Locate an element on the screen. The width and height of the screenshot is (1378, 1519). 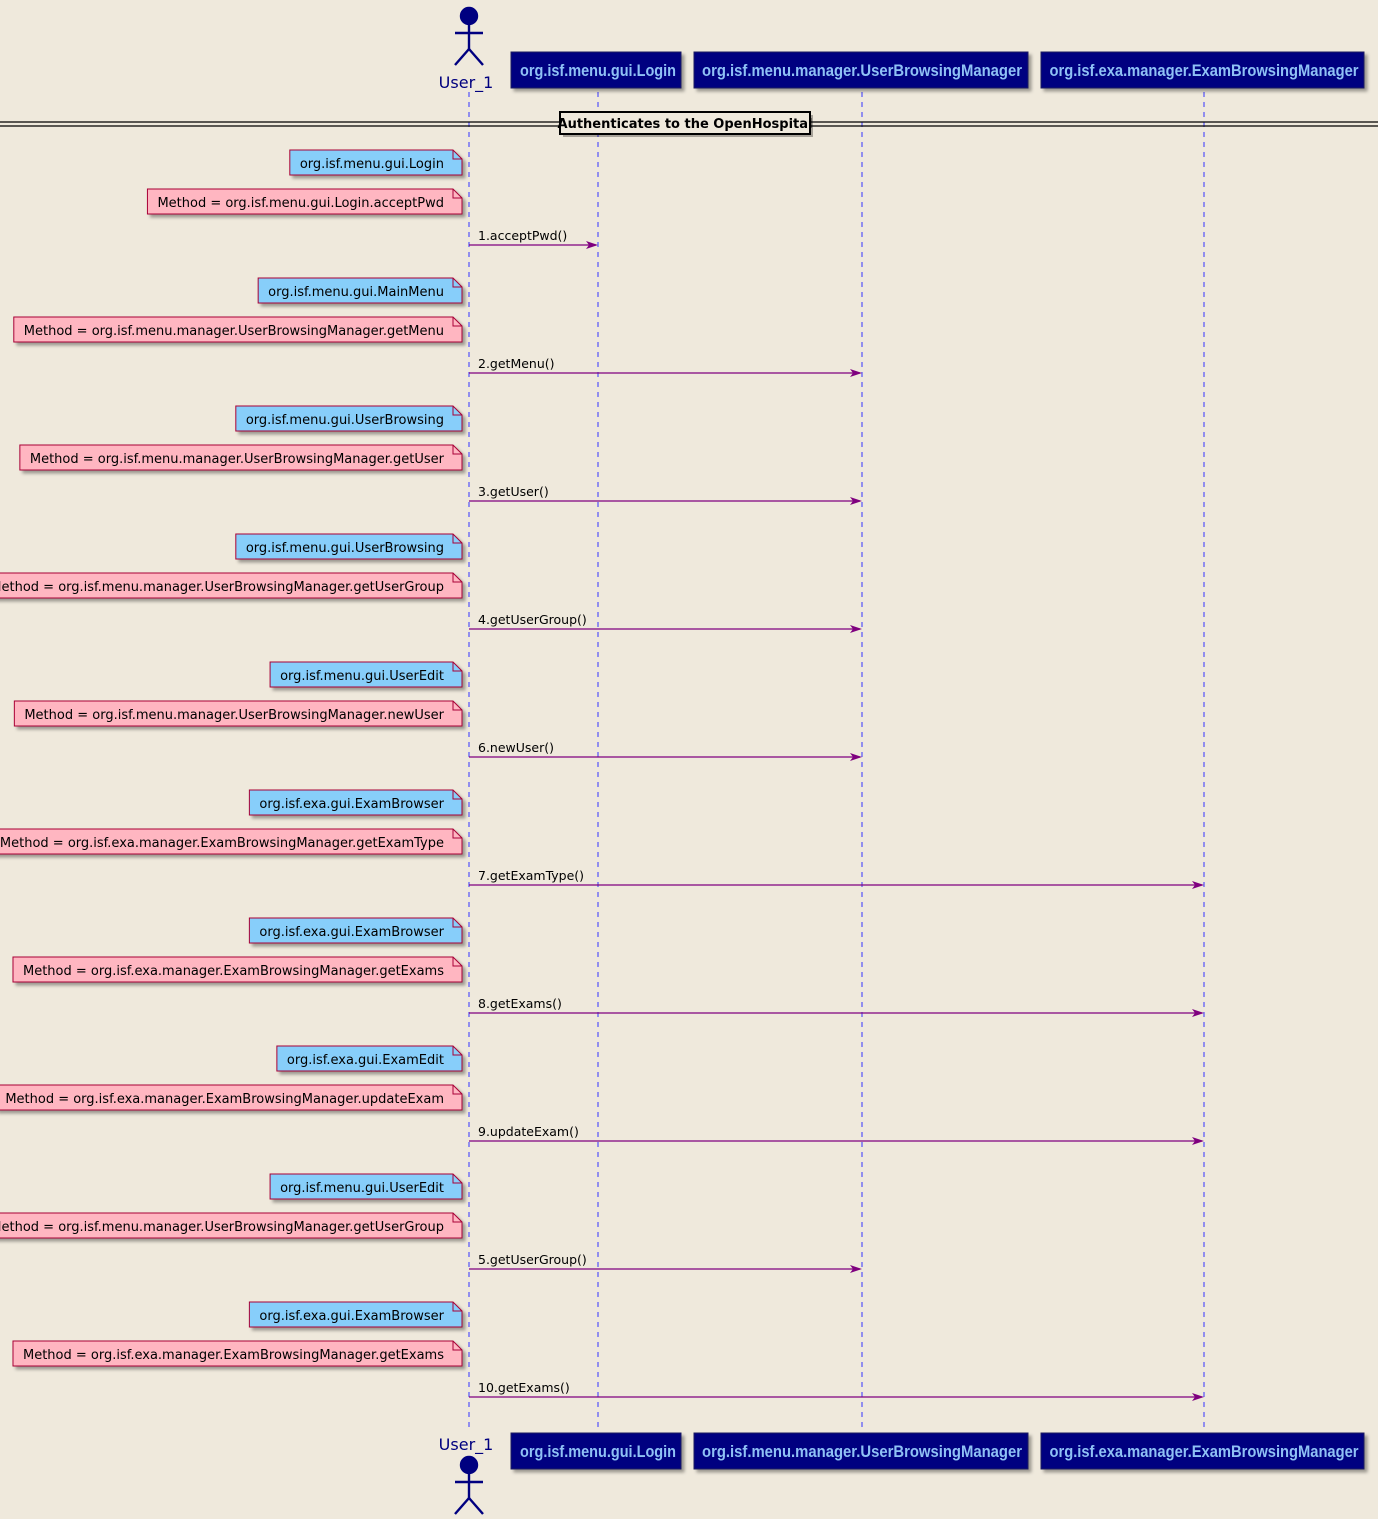
participant-user-browsing-manager-top: org.isf.menu.manager.UserBrowsingManager is located at coordinates (861, 70).